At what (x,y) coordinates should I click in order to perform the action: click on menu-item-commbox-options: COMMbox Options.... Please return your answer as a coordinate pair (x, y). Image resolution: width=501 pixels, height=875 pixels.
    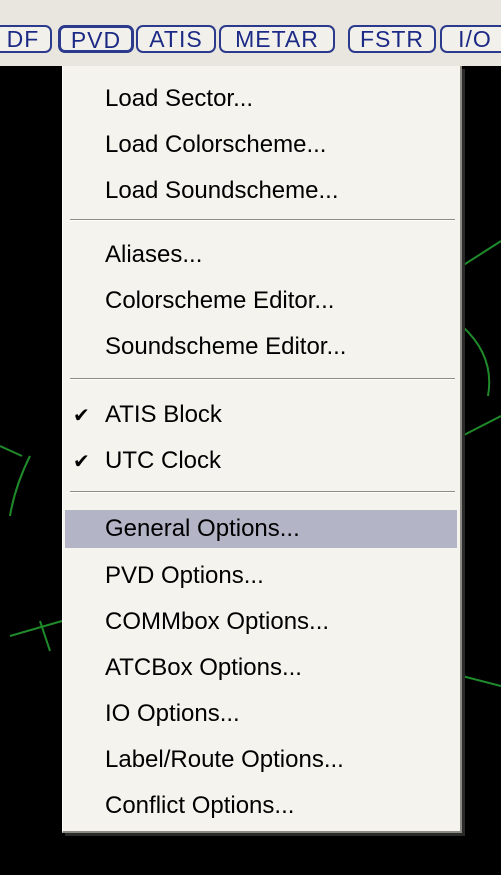
    Looking at the image, I should click on (260, 622).